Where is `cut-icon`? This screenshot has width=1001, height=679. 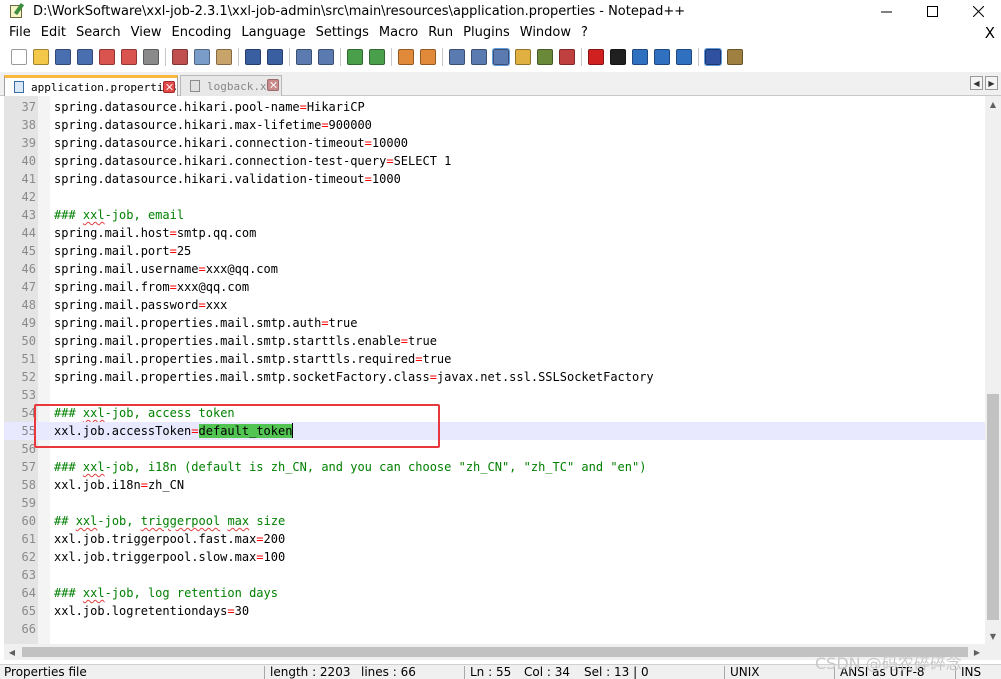
cut-icon is located at coordinates (180, 57).